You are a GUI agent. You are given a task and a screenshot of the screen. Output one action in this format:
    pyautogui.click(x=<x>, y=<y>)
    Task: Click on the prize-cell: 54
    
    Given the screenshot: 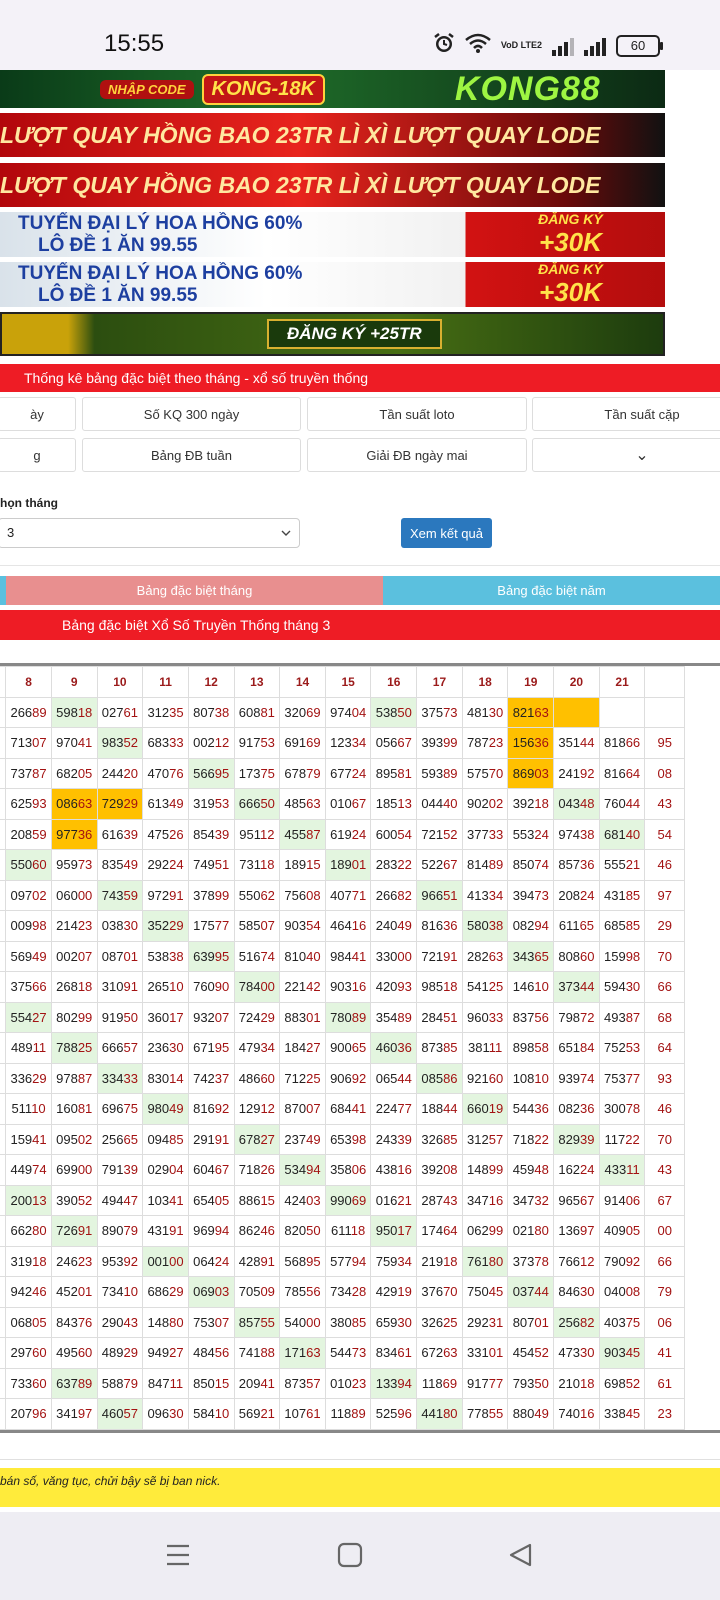 What is the action you would take?
    pyautogui.click(x=664, y=834)
    